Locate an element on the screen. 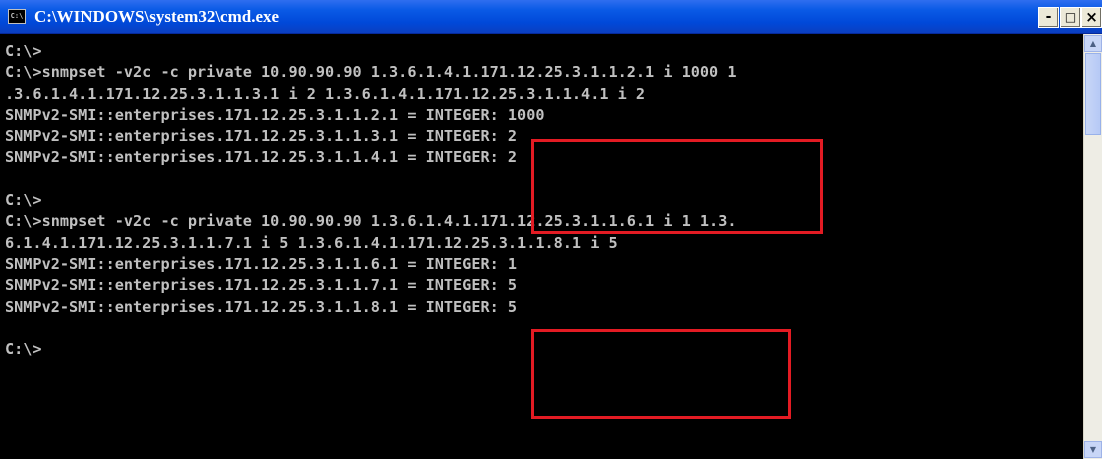  maximize-button: □ is located at coordinates (1070, 17).